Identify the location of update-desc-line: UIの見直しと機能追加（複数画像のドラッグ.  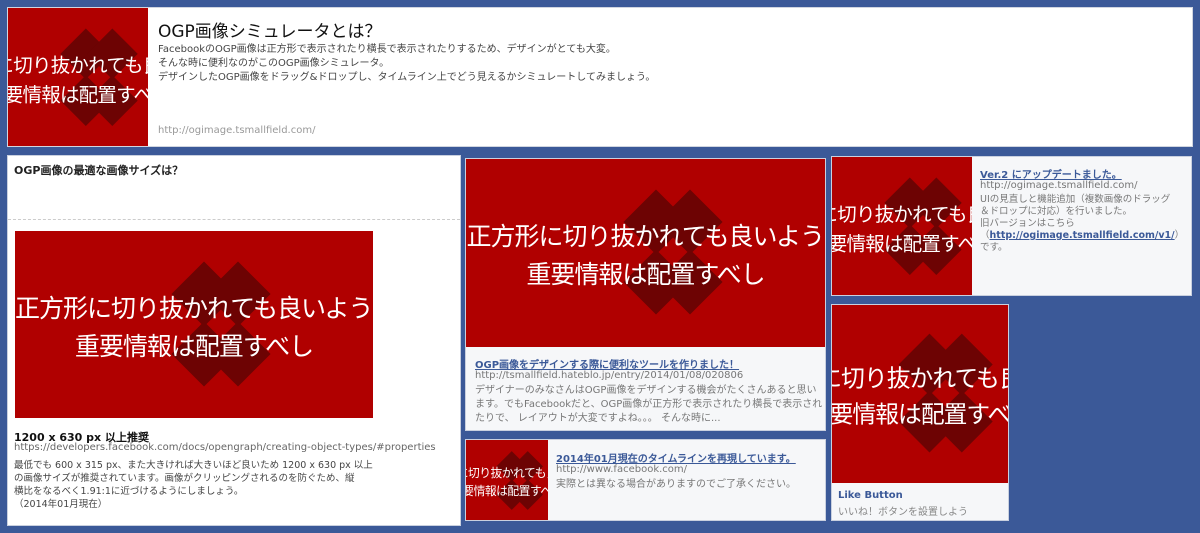
(1075, 199).